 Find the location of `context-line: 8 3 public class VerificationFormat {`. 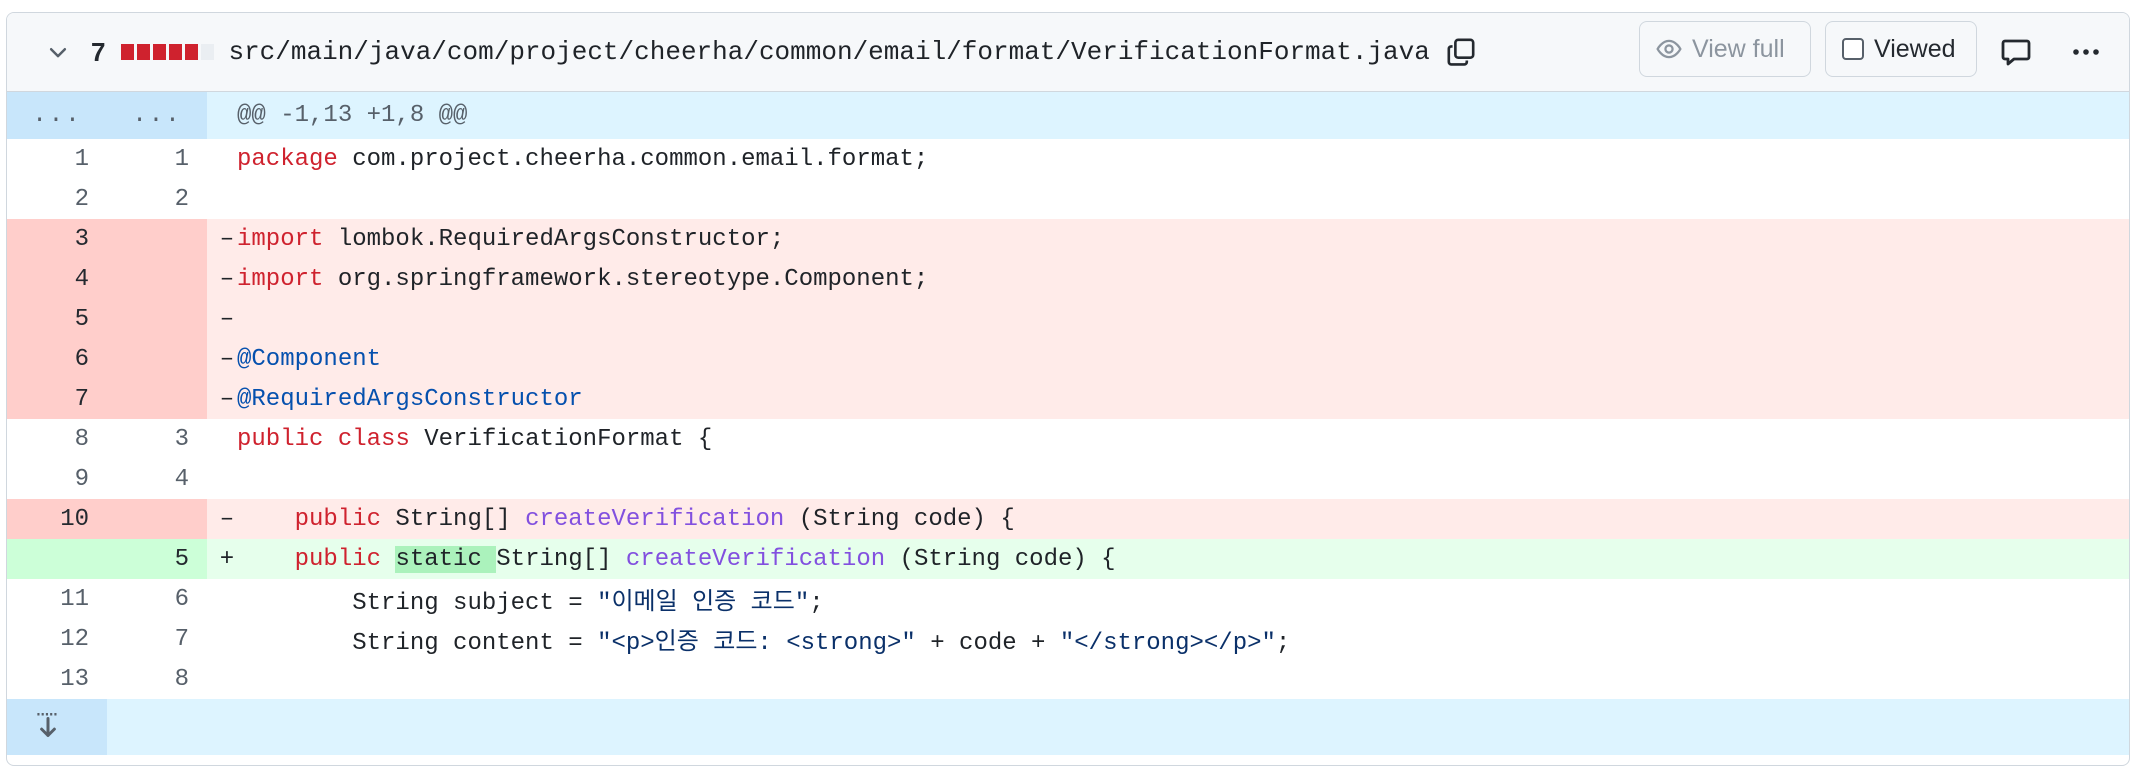

context-line: 8 3 public class VerificationFormat { is located at coordinates (1068, 439).